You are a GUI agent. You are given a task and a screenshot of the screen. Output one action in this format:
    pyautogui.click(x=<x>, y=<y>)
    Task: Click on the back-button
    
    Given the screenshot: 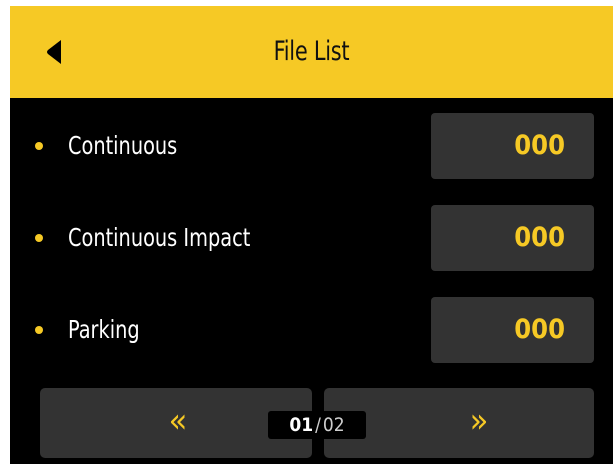 What is the action you would take?
    pyautogui.click(x=54, y=52)
    